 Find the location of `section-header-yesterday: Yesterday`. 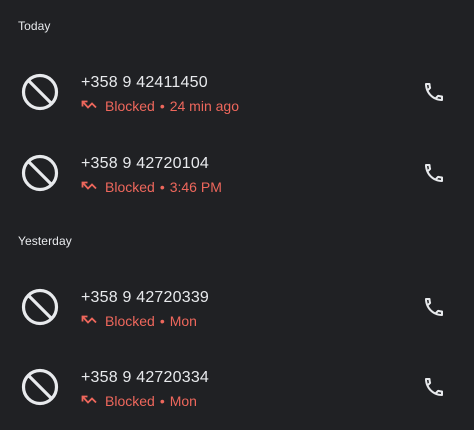

section-header-yesterday: Yesterday is located at coordinates (45, 241).